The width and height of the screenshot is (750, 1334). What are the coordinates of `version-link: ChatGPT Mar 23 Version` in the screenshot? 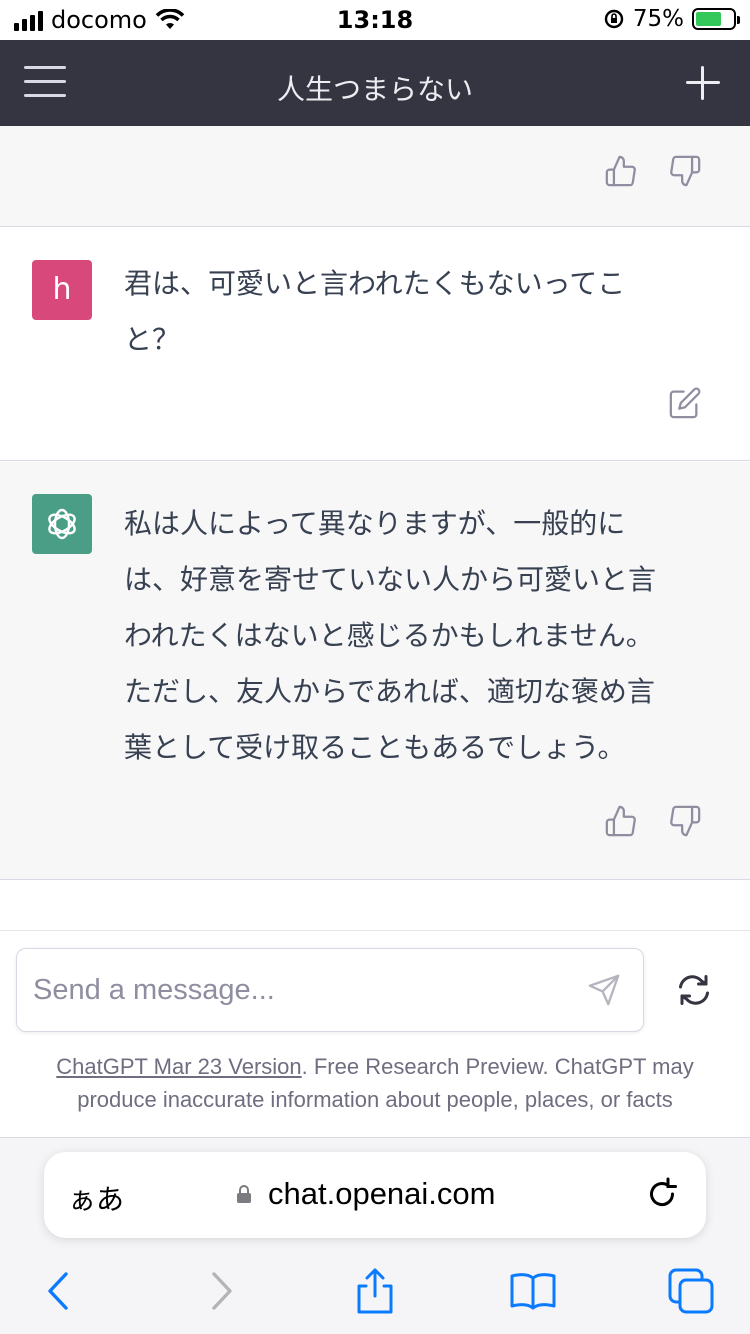 It's located at (178, 1066).